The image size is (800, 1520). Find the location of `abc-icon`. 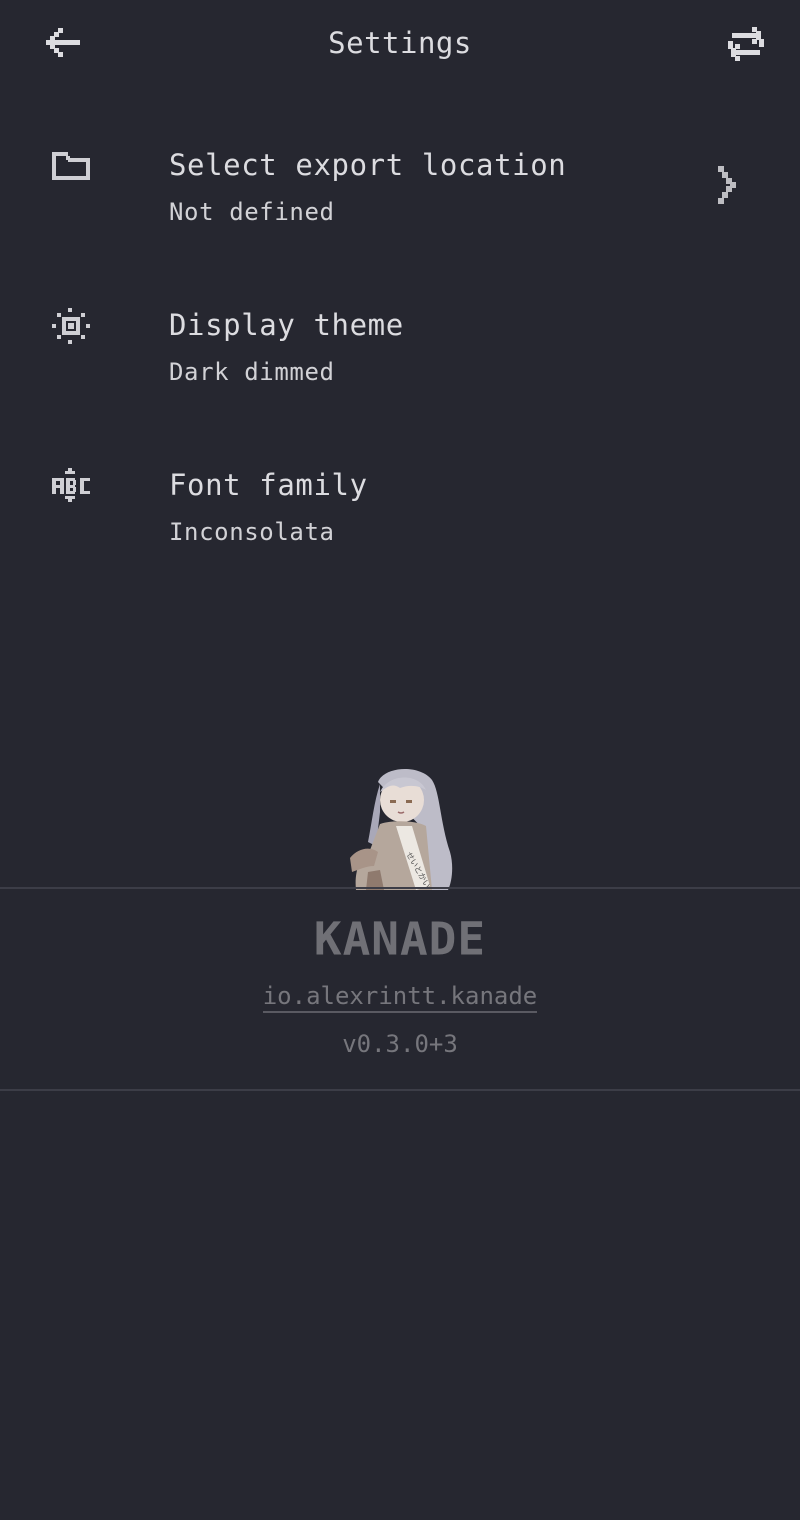

abc-icon is located at coordinates (71, 485).